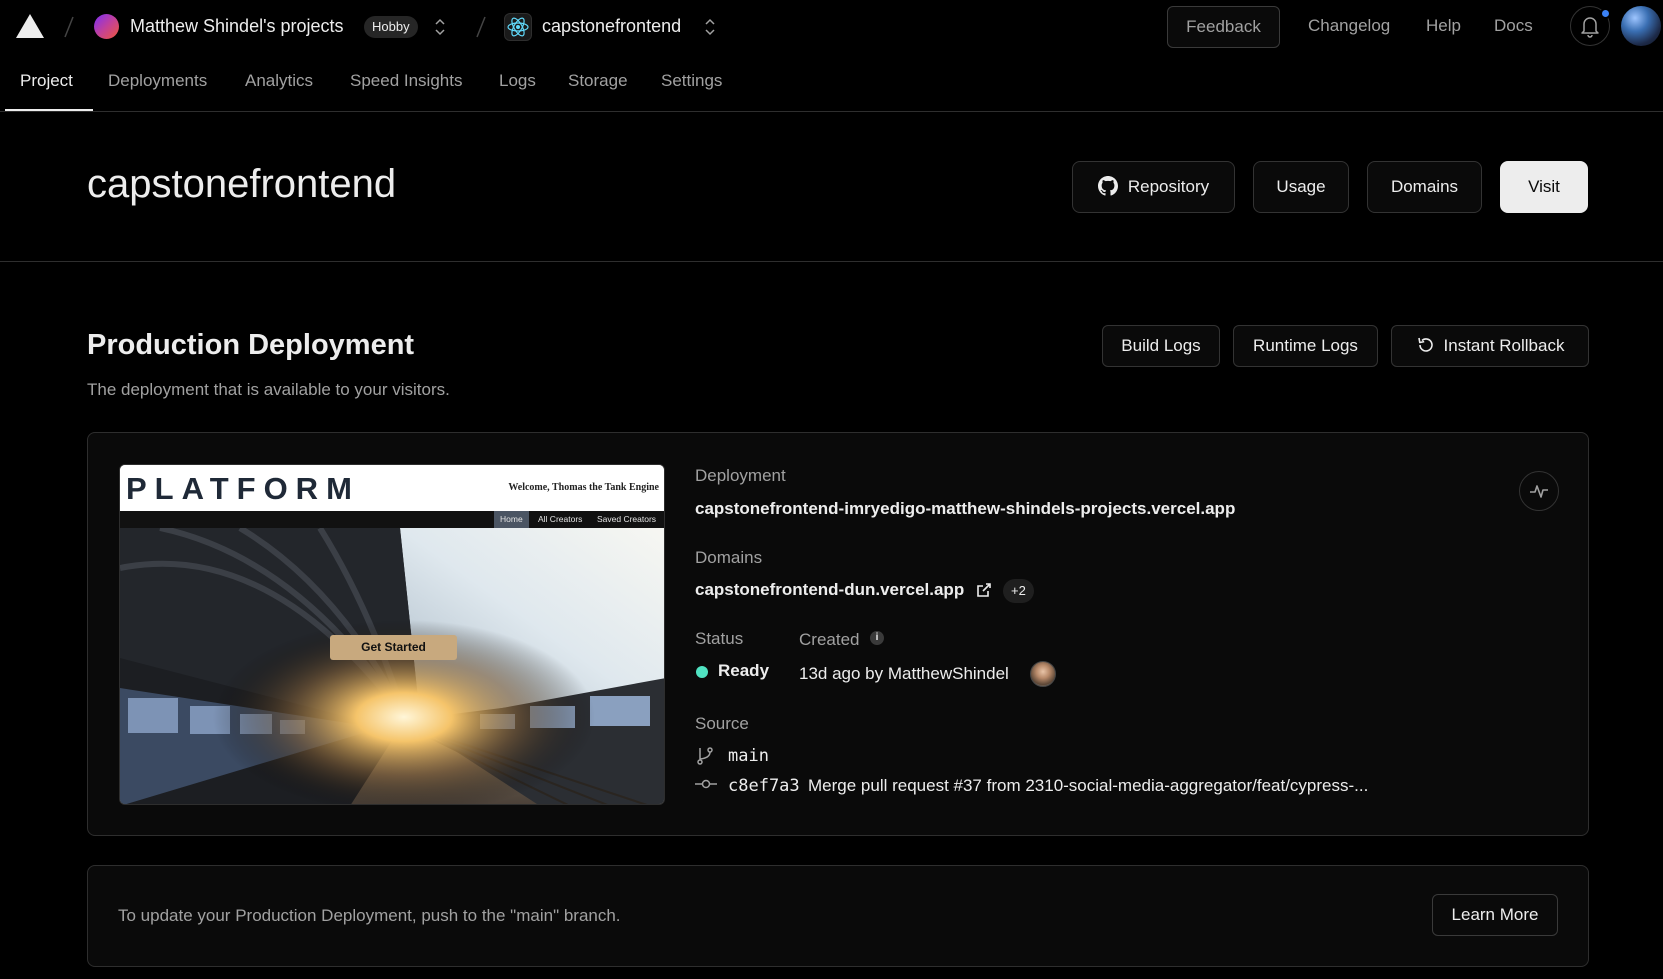 The image size is (1663, 979). I want to click on team-switcher-chevron-icon, so click(440, 27).